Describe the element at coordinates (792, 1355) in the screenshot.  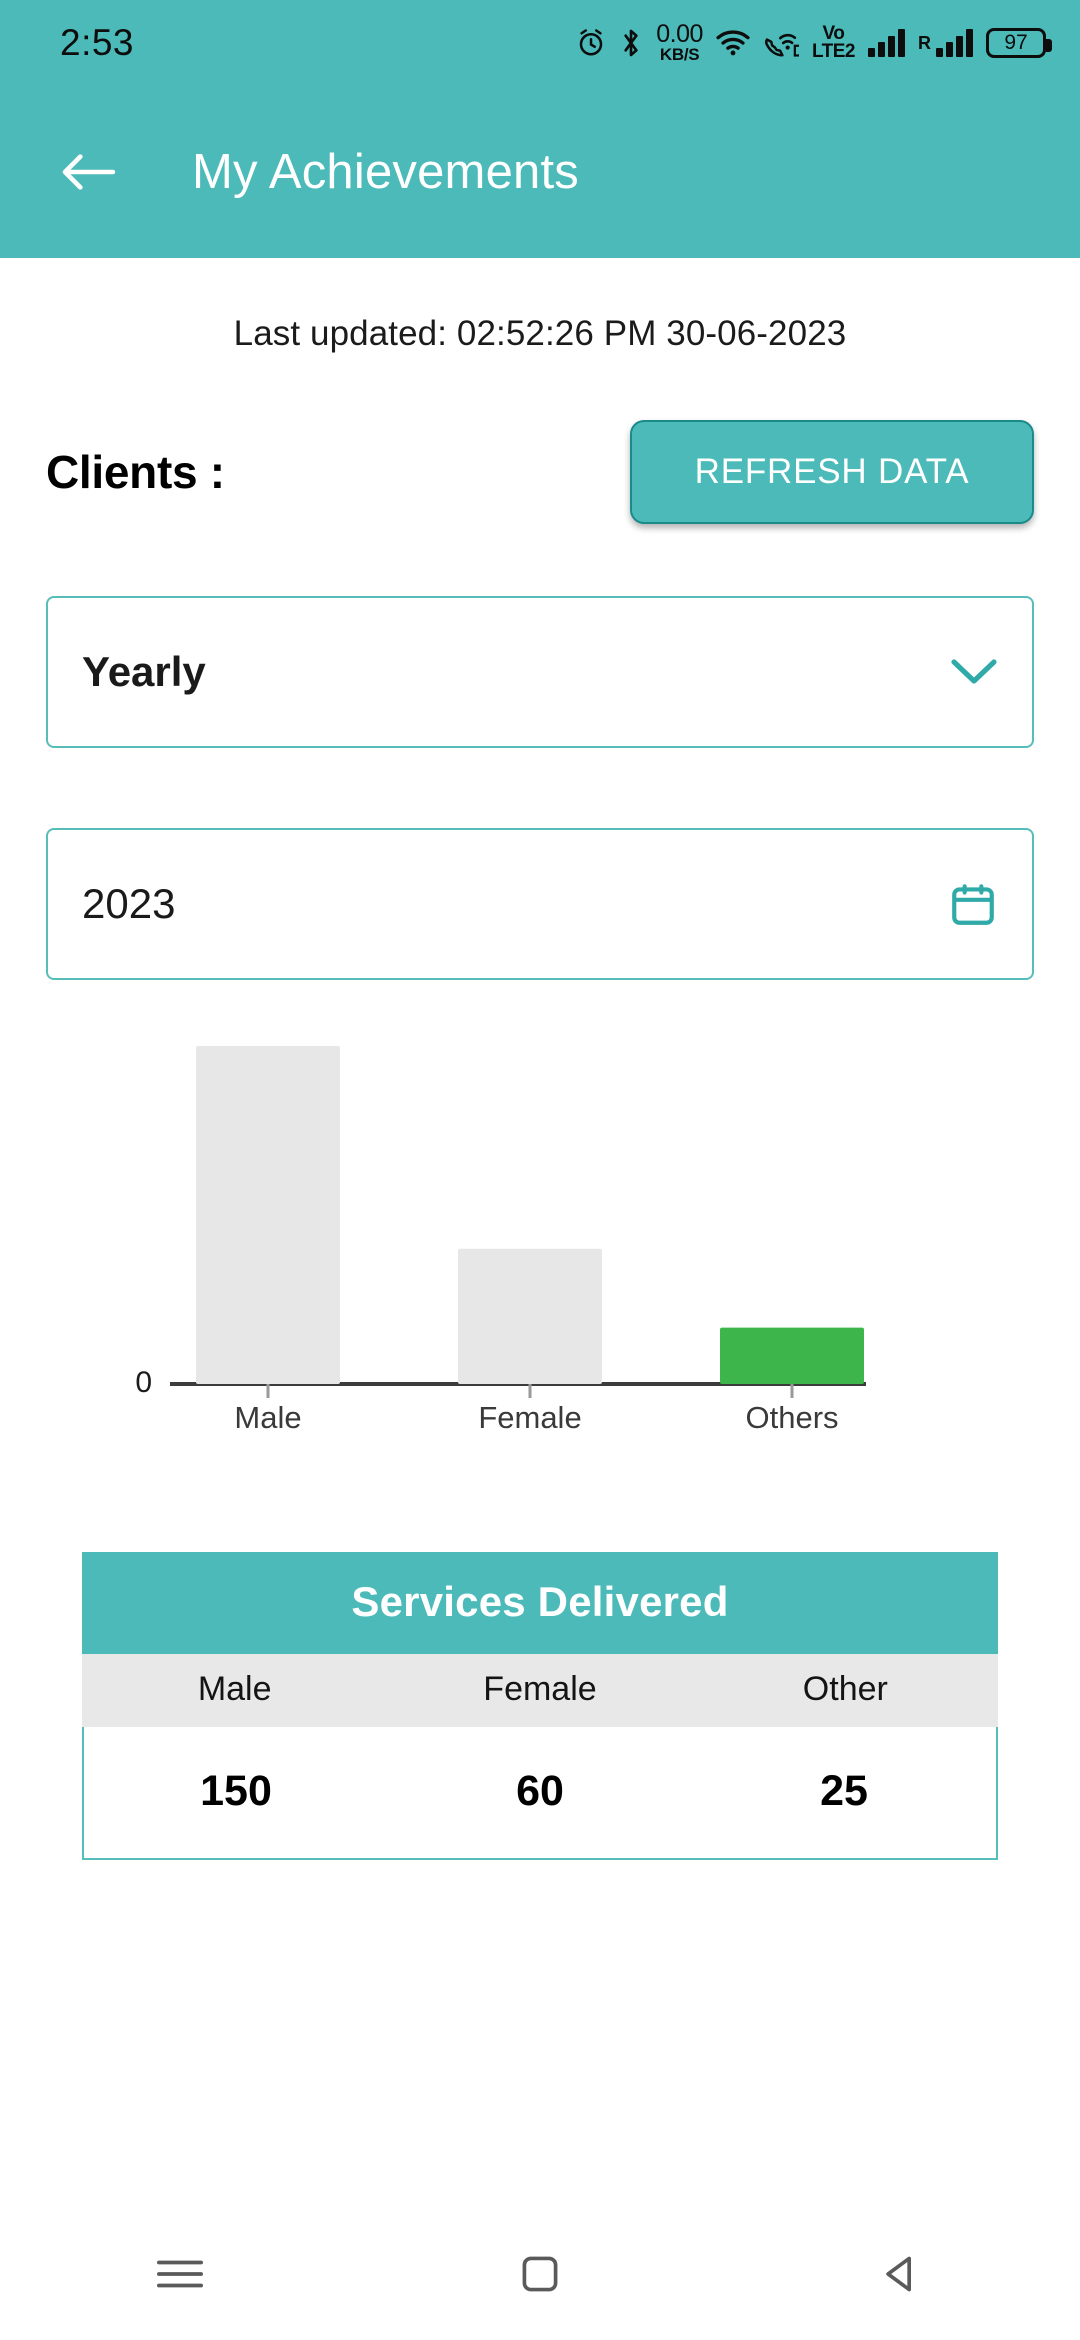
I see `chart-bar-others` at that location.